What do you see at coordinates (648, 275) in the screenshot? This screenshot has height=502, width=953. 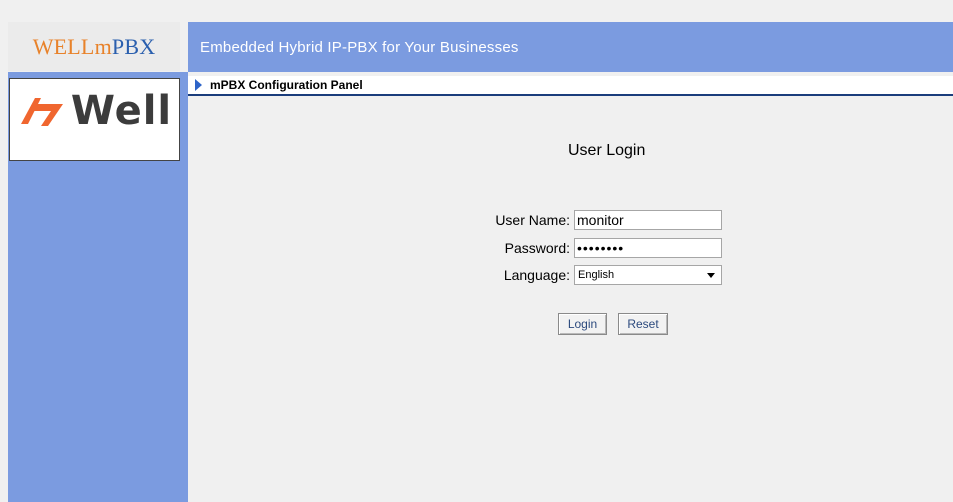 I see `language-select: English` at bounding box center [648, 275].